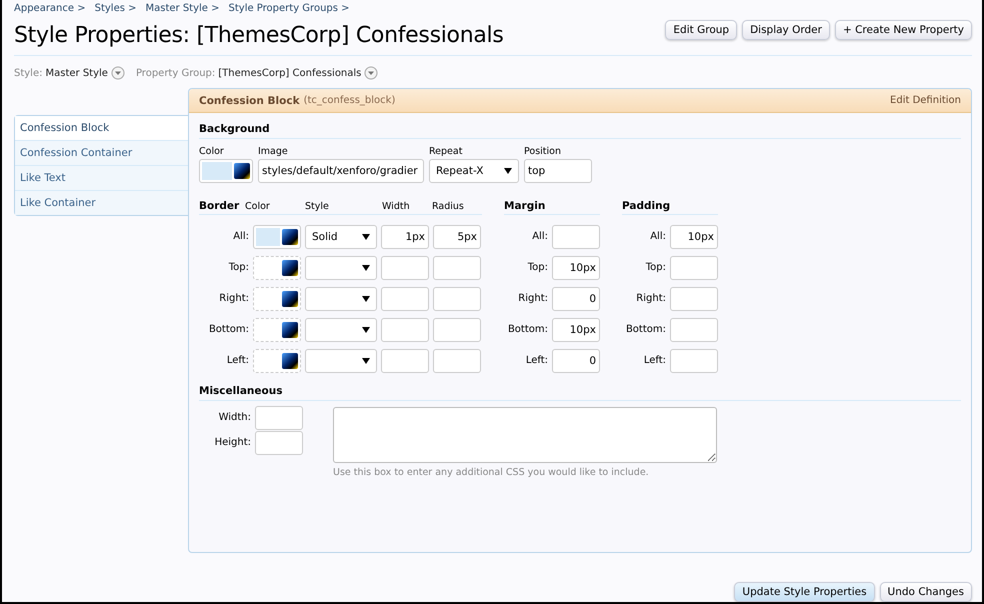 This screenshot has height=604, width=984. I want to click on field-label: Image, so click(273, 151).